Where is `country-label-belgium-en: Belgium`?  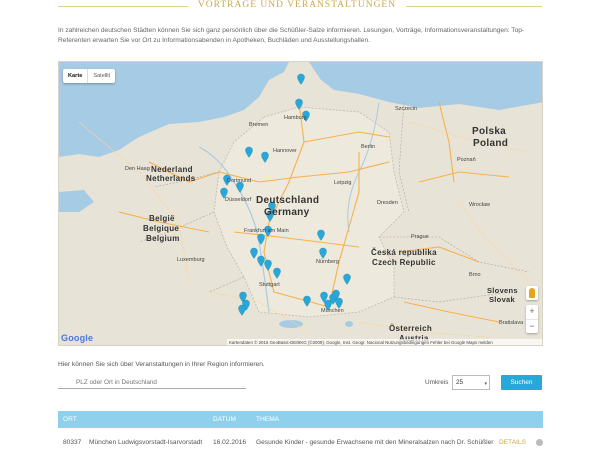 country-label-belgium-en: Belgium is located at coordinates (163, 238).